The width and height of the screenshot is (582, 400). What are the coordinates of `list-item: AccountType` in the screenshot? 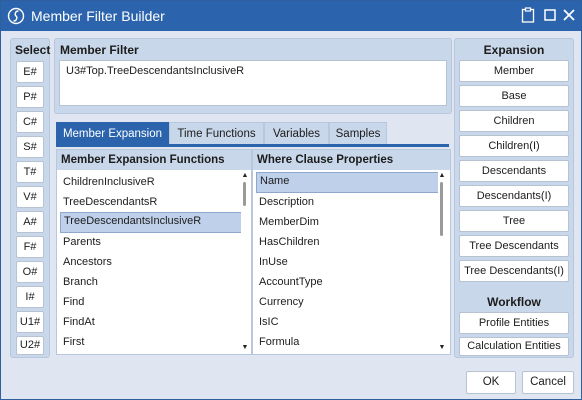 It's located at (348, 282).